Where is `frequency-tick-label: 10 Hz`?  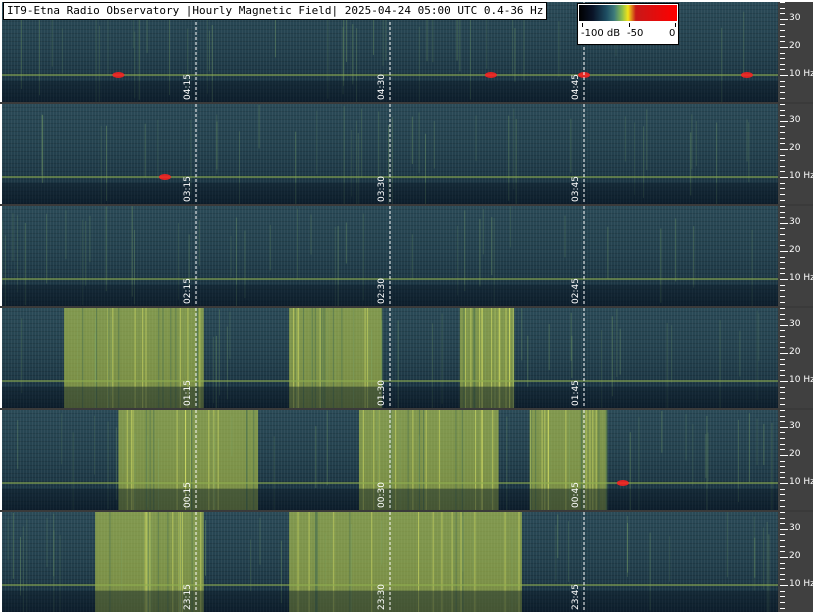
frequency-tick-label: 10 Hz is located at coordinates (801, 278).